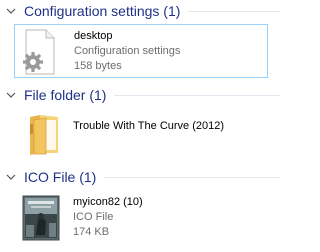  I want to click on item-name: desktop, so click(93, 36).